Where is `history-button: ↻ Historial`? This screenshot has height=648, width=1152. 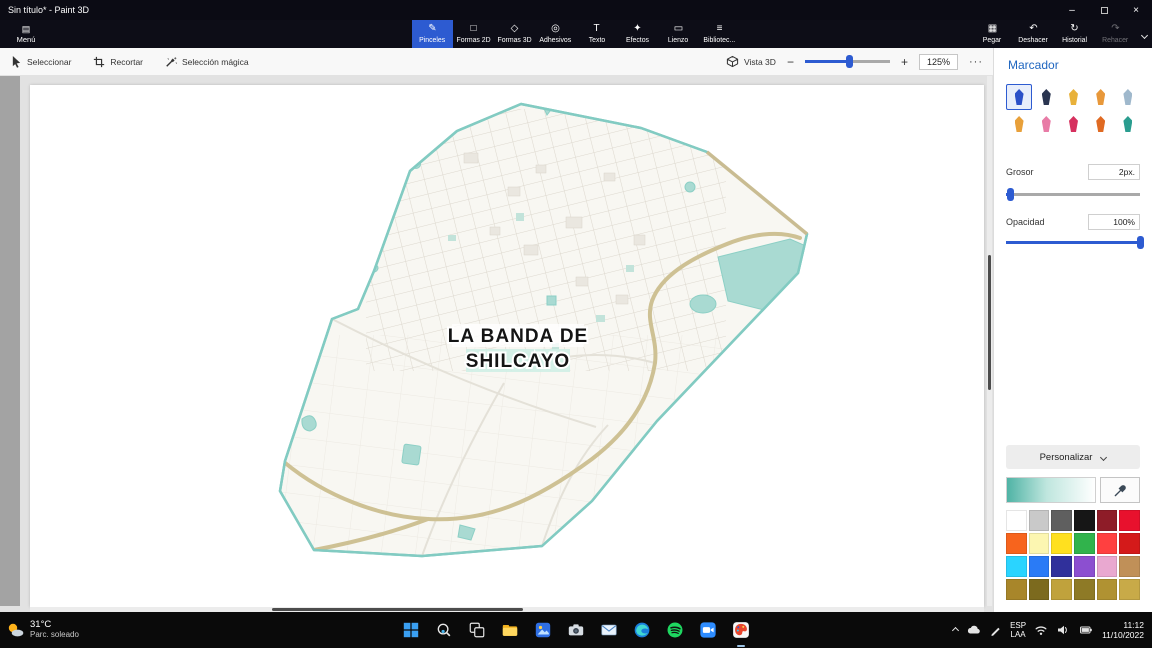 history-button: ↻ Historial is located at coordinates (1074, 34).